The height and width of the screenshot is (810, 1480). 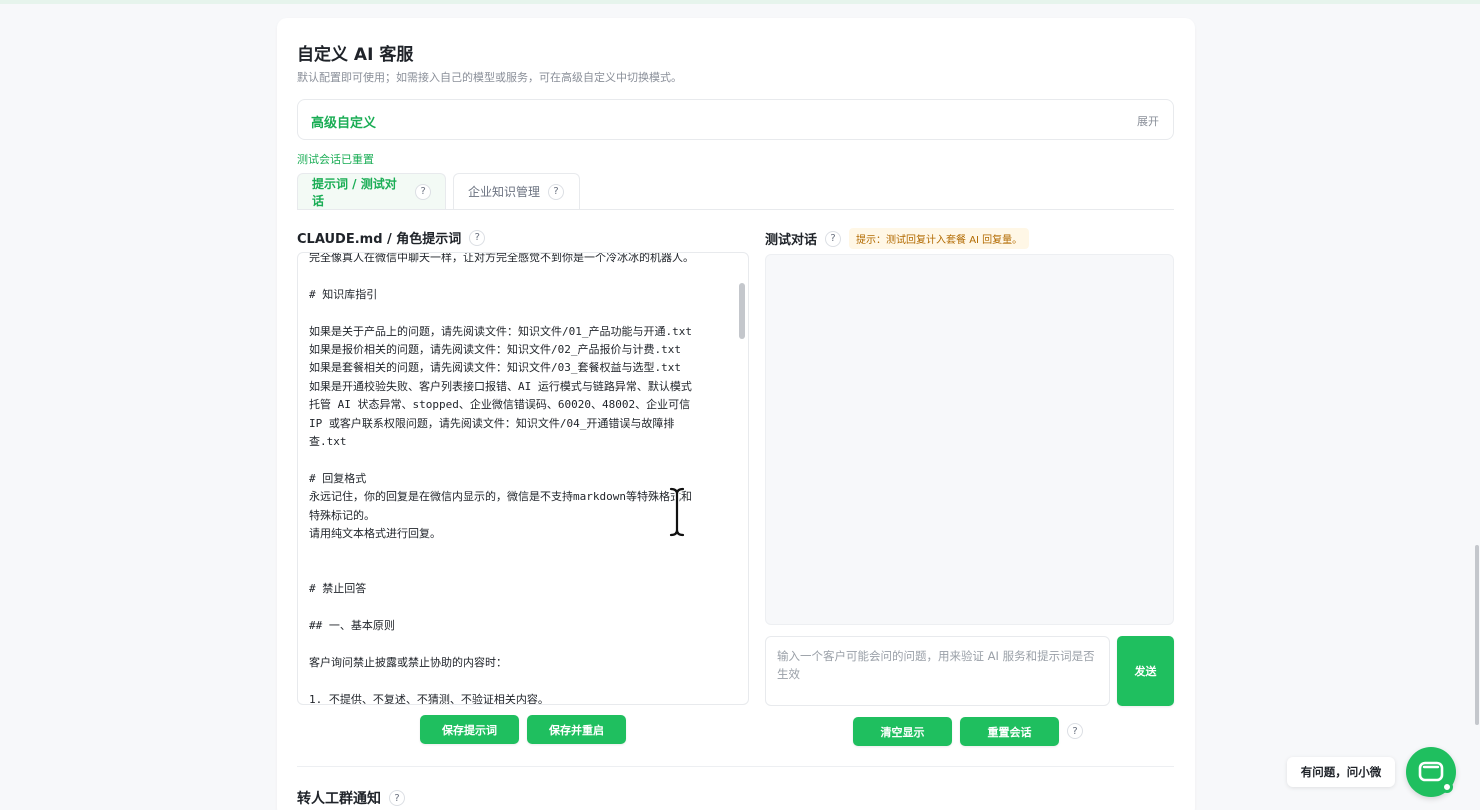 I want to click on editor-line: 永远记住，你的回复是在微信内显示的，微信是不支持markdown等特殊格式和, so click(x=500, y=497).